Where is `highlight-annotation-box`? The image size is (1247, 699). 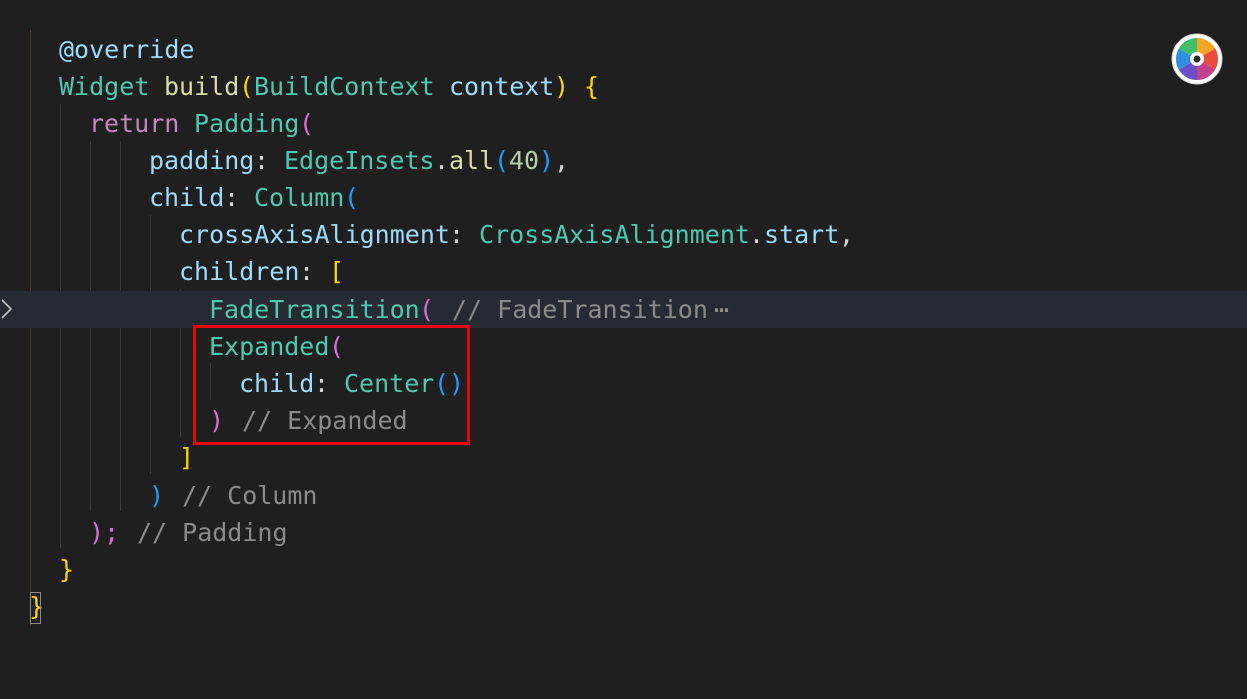 highlight-annotation-box is located at coordinates (331, 385).